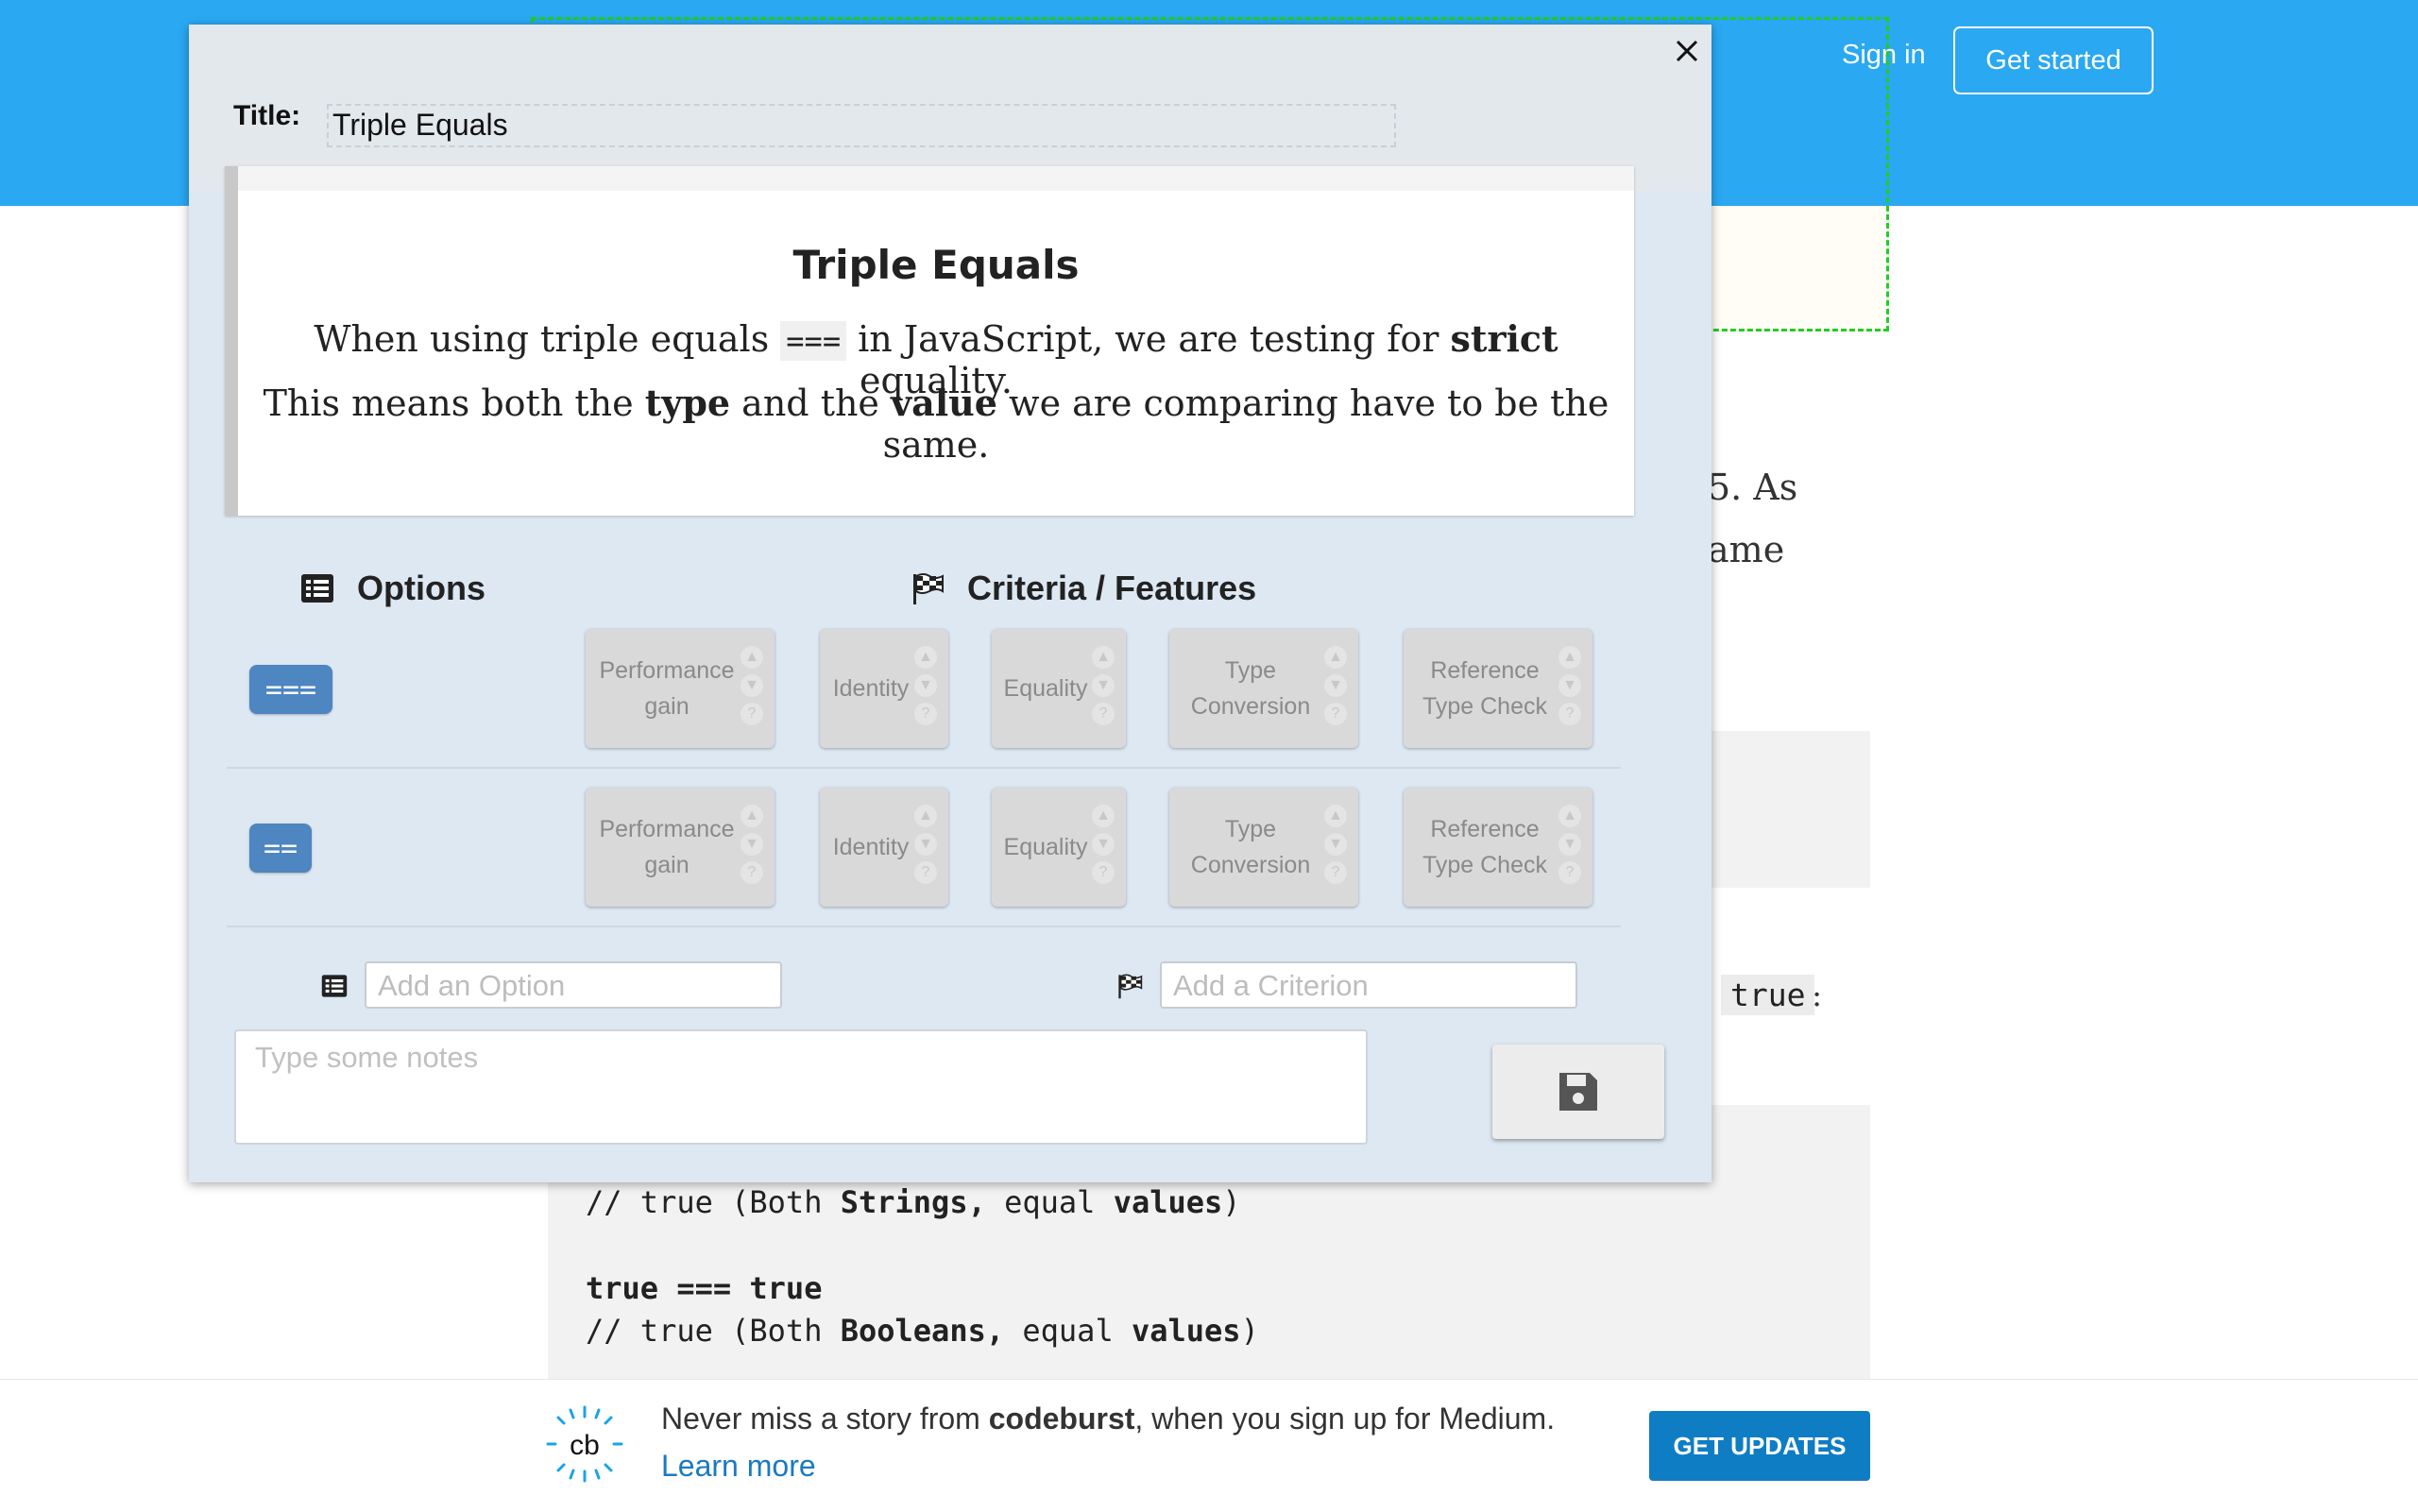  Describe the element at coordinates (739, 1466) in the screenshot. I see `learn-more-link: Learn more` at that location.